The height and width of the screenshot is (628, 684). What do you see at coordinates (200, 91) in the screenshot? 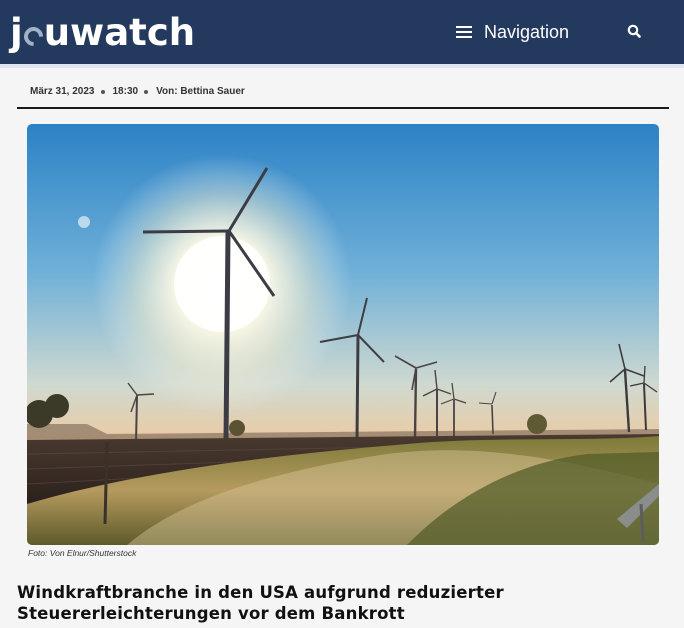
I see `article-author: Von: Bettina Sauer` at bounding box center [200, 91].